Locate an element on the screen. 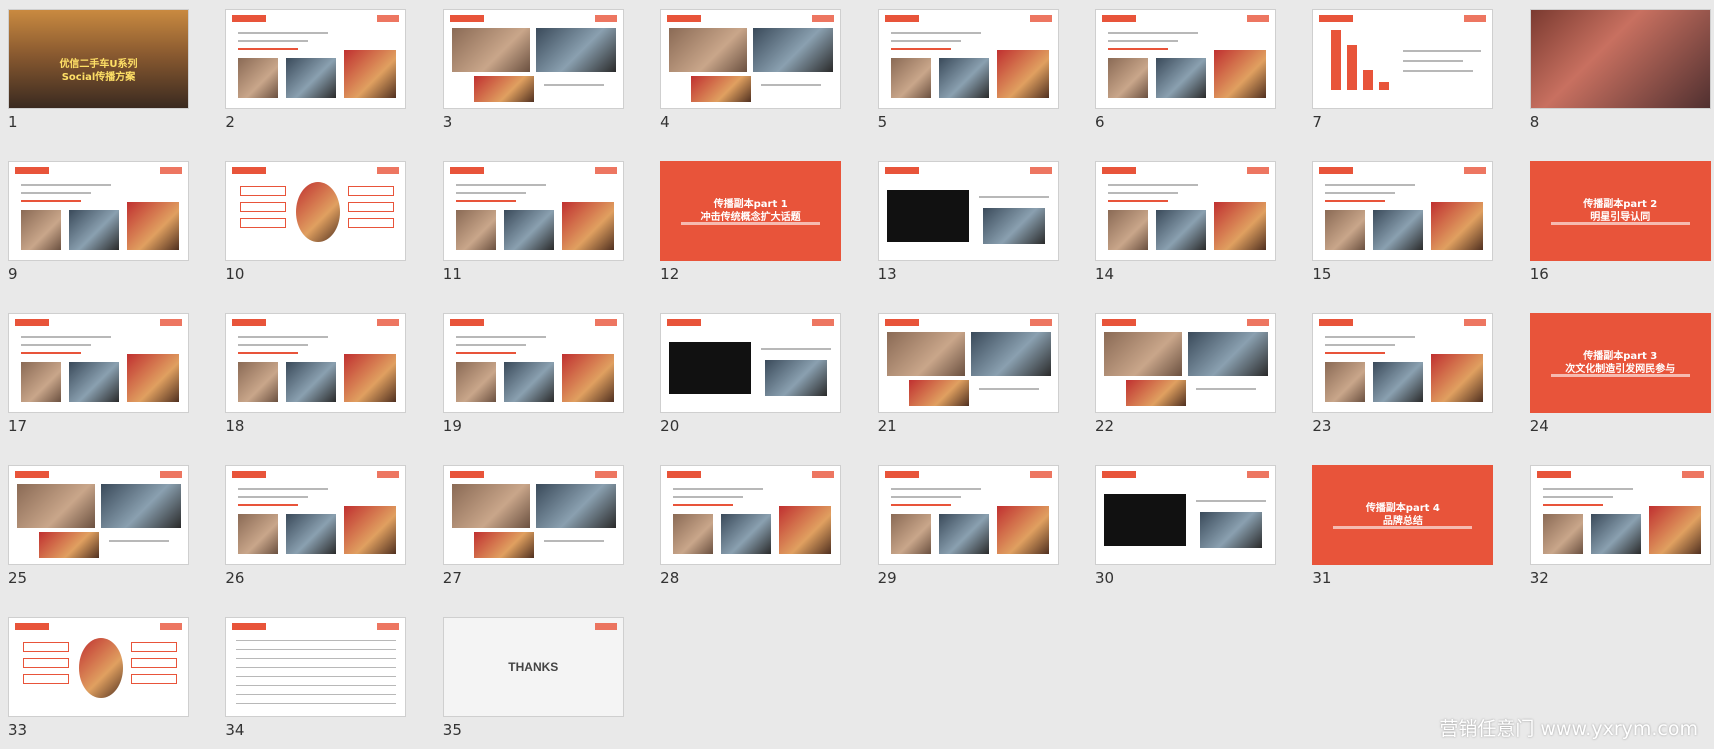  slide-thumbnail-20: 20 is located at coordinates (751, 374).